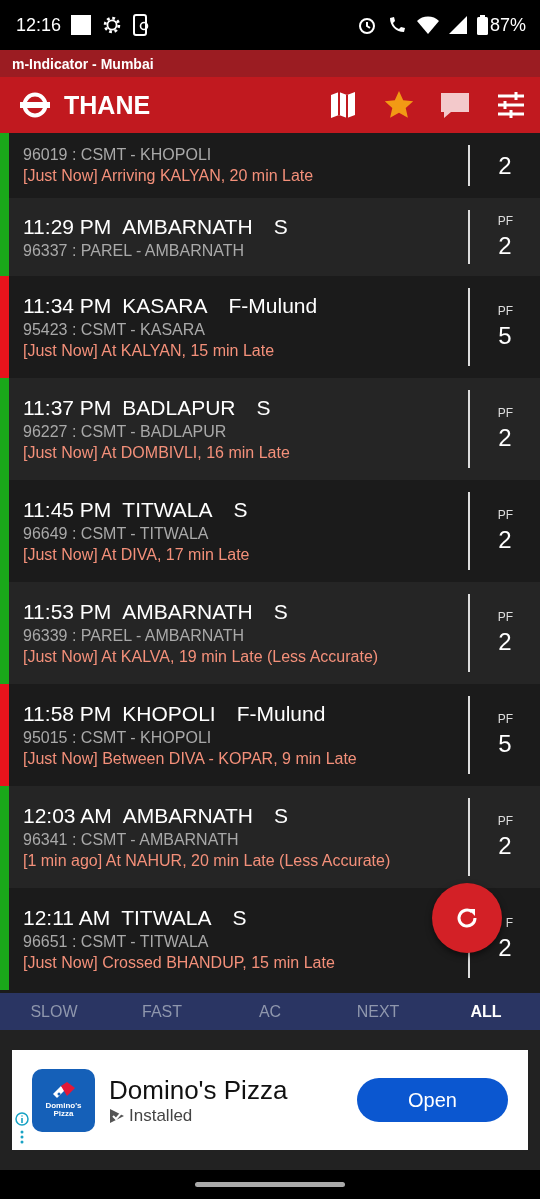 The width and height of the screenshot is (540, 1199). Describe the element at coordinates (125, 432) in the screenshot. I see `train-number: 96227 : CSMT - BADLAPUR` at that location.